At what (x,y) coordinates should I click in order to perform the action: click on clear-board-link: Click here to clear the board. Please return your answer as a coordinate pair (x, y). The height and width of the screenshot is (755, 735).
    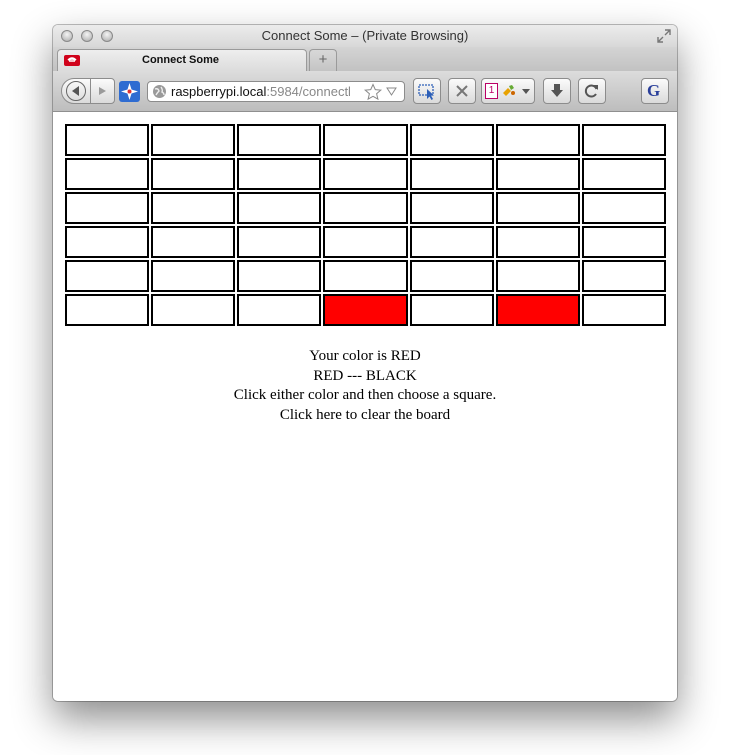
    Looking at the image, I should click on (365, 416).